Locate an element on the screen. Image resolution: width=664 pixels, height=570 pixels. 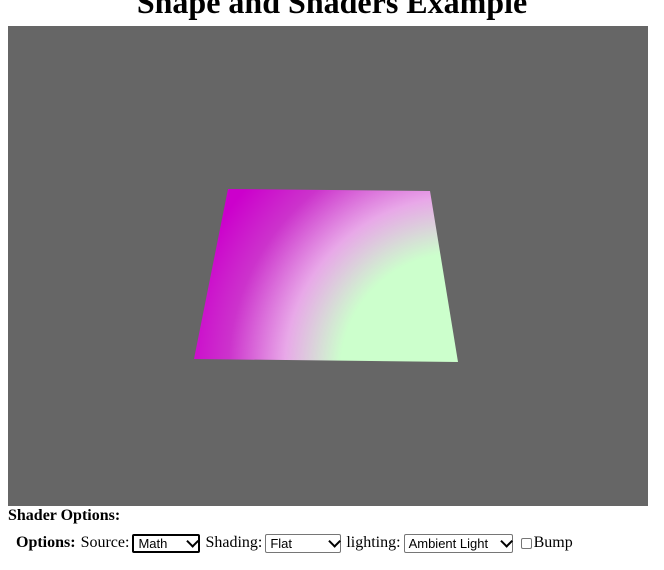
shaded-quad is located at coordinates (326, 275).